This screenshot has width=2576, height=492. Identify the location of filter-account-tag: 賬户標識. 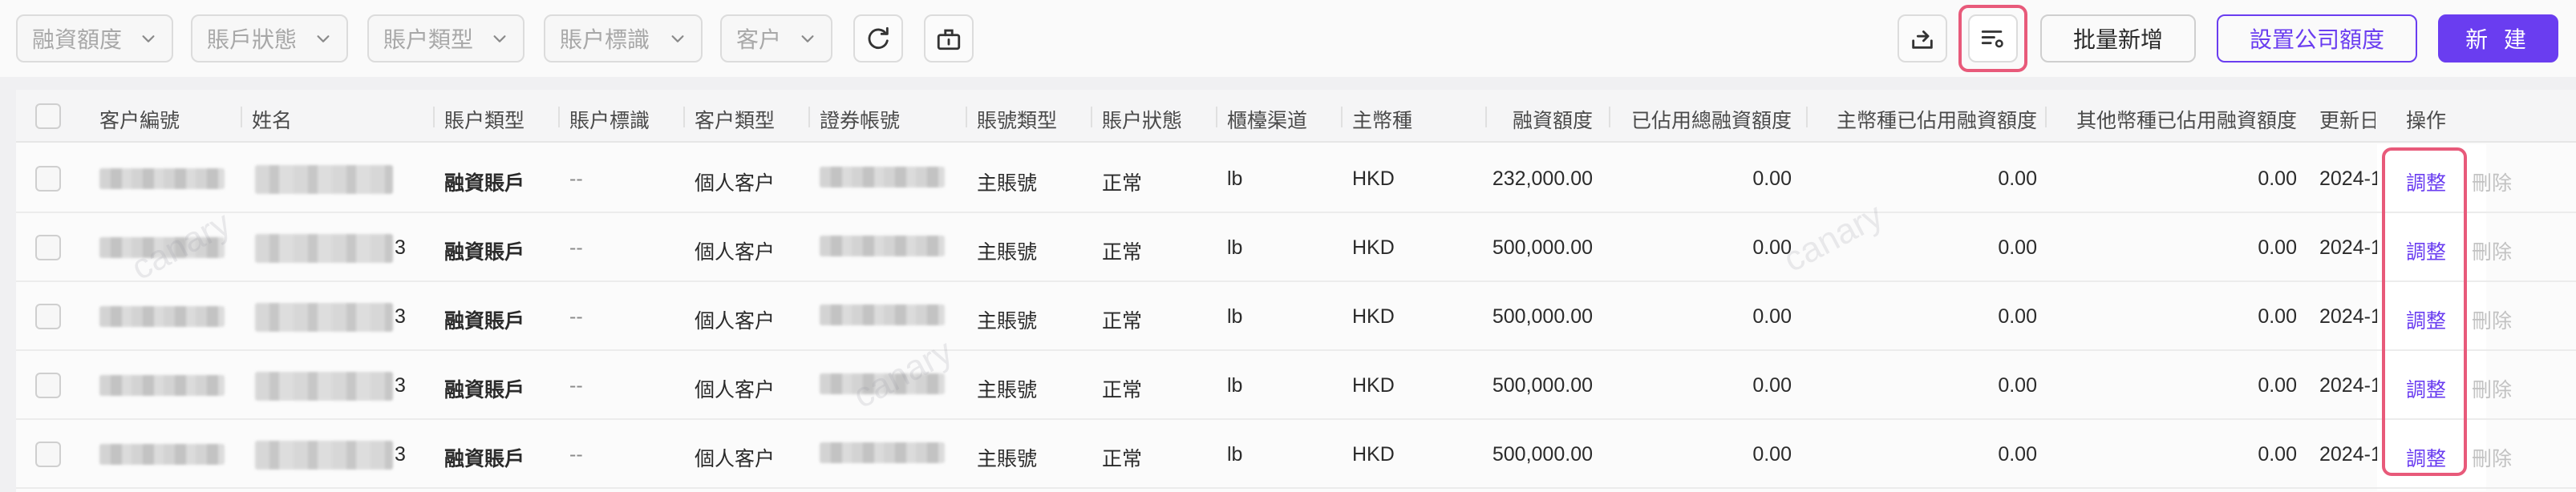
(623, 38).